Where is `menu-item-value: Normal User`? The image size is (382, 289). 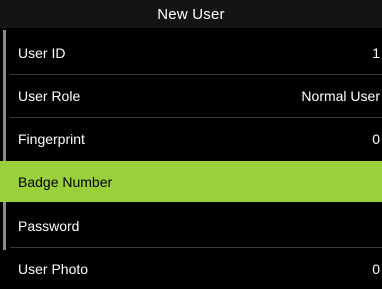
menu-item-value: Normal User is located at coordinates (340, 95).